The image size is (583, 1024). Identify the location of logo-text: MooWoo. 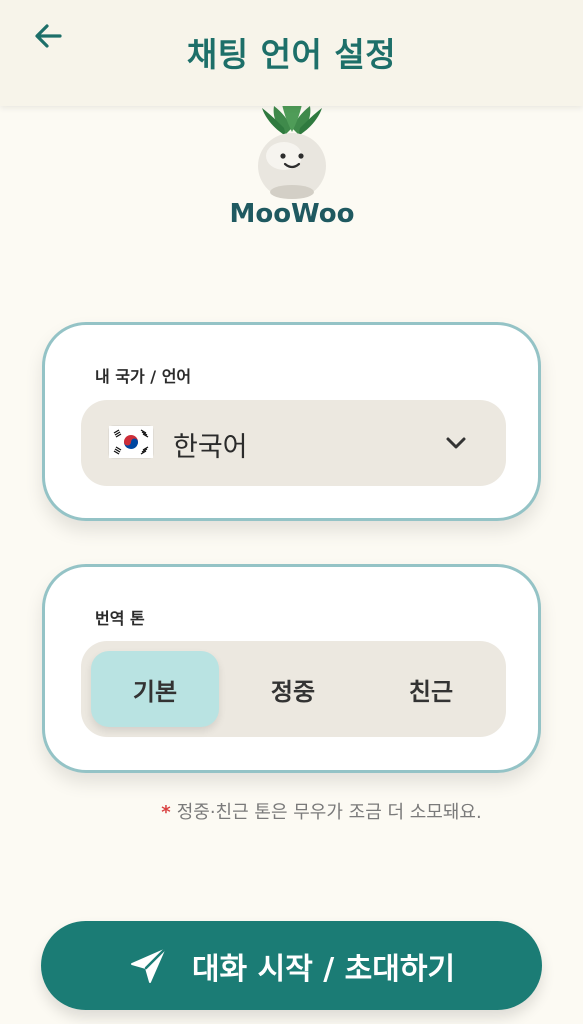
(292, 214).